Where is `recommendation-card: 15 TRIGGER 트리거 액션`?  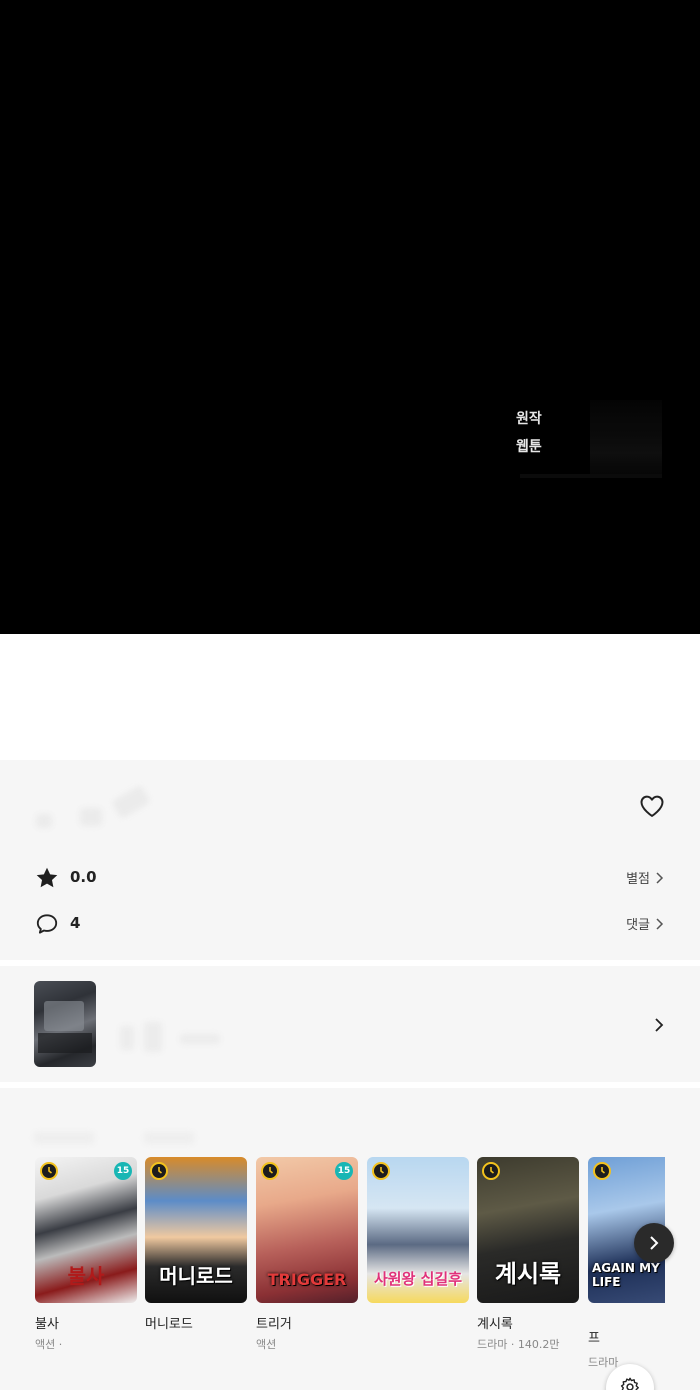 recommendation-card: 15 TRIGGER 트리거 액션 is located at coordinates (307, 1254).